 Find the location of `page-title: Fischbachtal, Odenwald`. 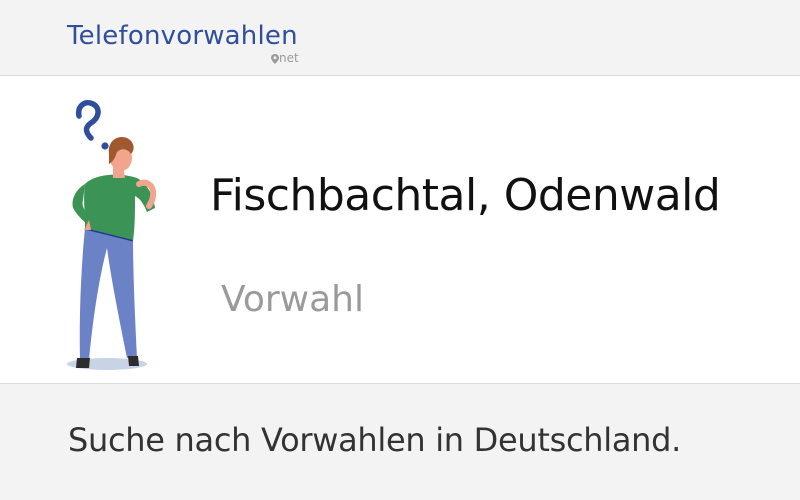

page-title: Fischbachtal, Odenwald is located at coordinates (465, 195).